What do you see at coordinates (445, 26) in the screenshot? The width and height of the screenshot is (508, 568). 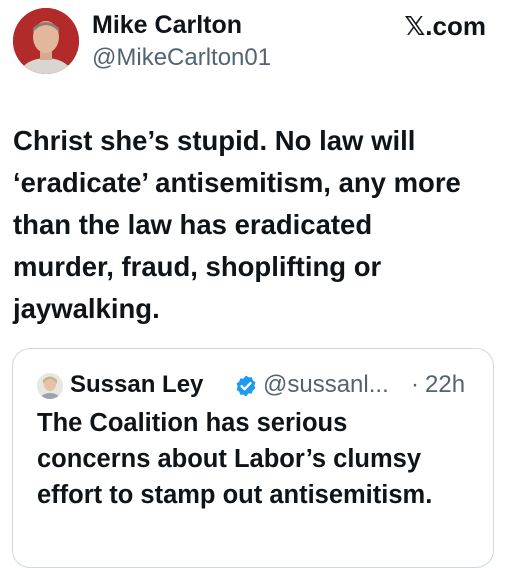 I see `source-label: 𝕏.com` at bounding box center [445, 26].